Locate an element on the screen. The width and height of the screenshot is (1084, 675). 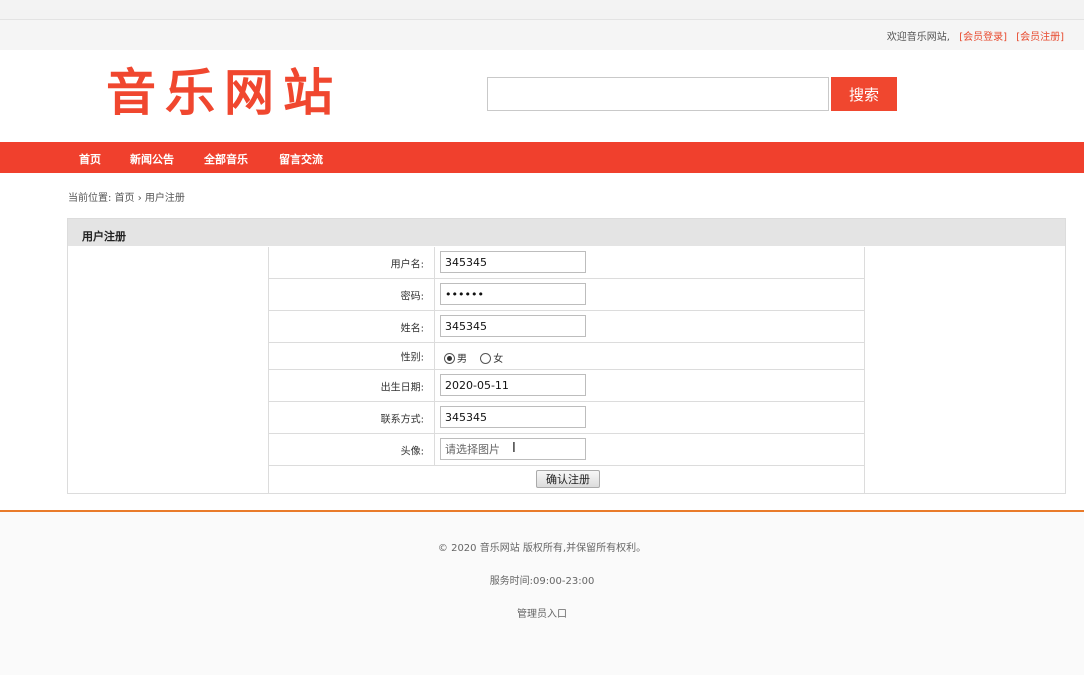
breadcrumb: 当前位置: 首页 › 用户注册 is located at coordinates (126, 196).